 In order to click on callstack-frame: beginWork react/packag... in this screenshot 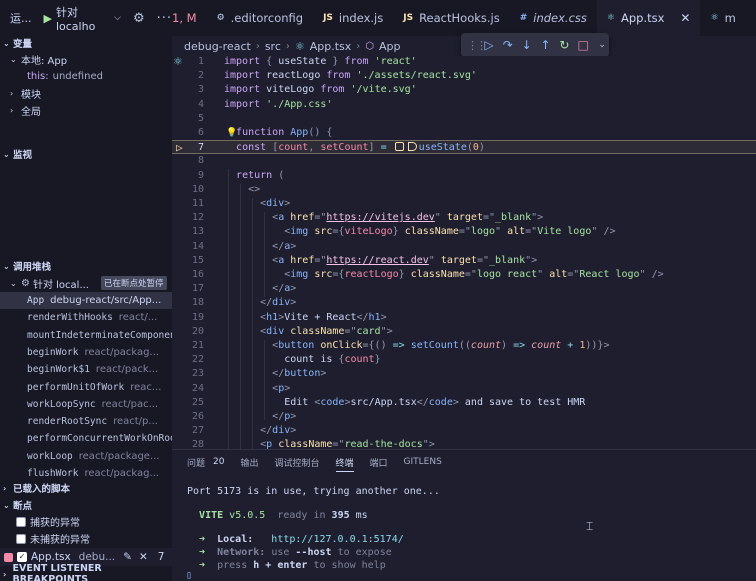, I will do `click(86, 352)`.